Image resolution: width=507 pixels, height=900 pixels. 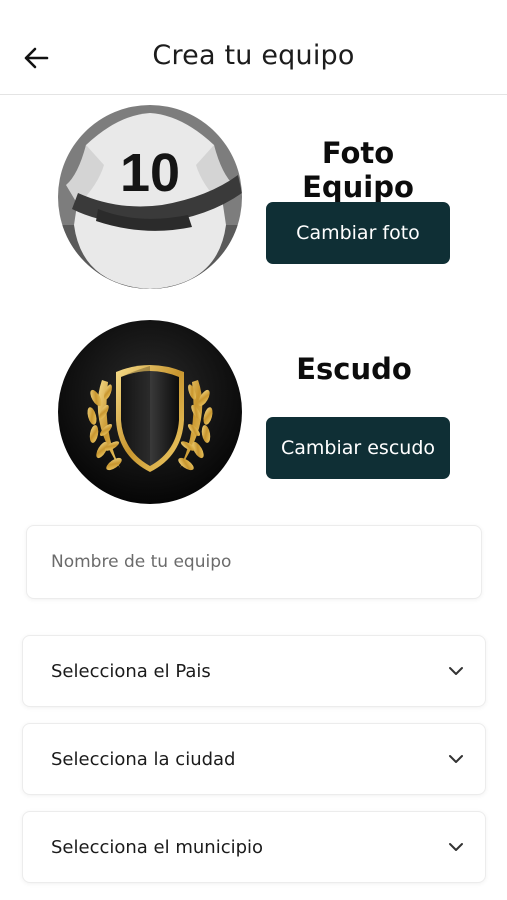 What do you see at coordinates (358, 233) in the screenshot?
I see `change-photo-button: Cambiar foto` at bounding box center [358, 233].